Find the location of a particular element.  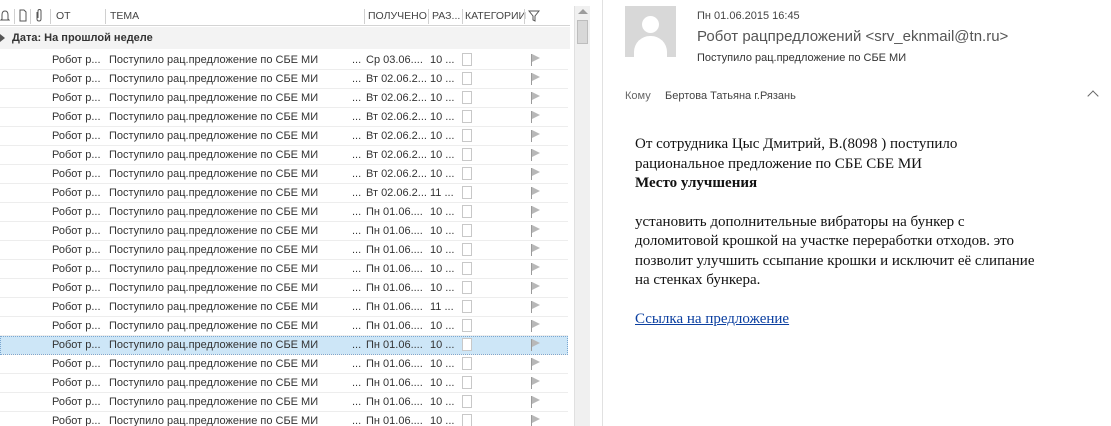

to-recipient: Бертова Татьяна г.Рязань is located at coordinates (730, 96).